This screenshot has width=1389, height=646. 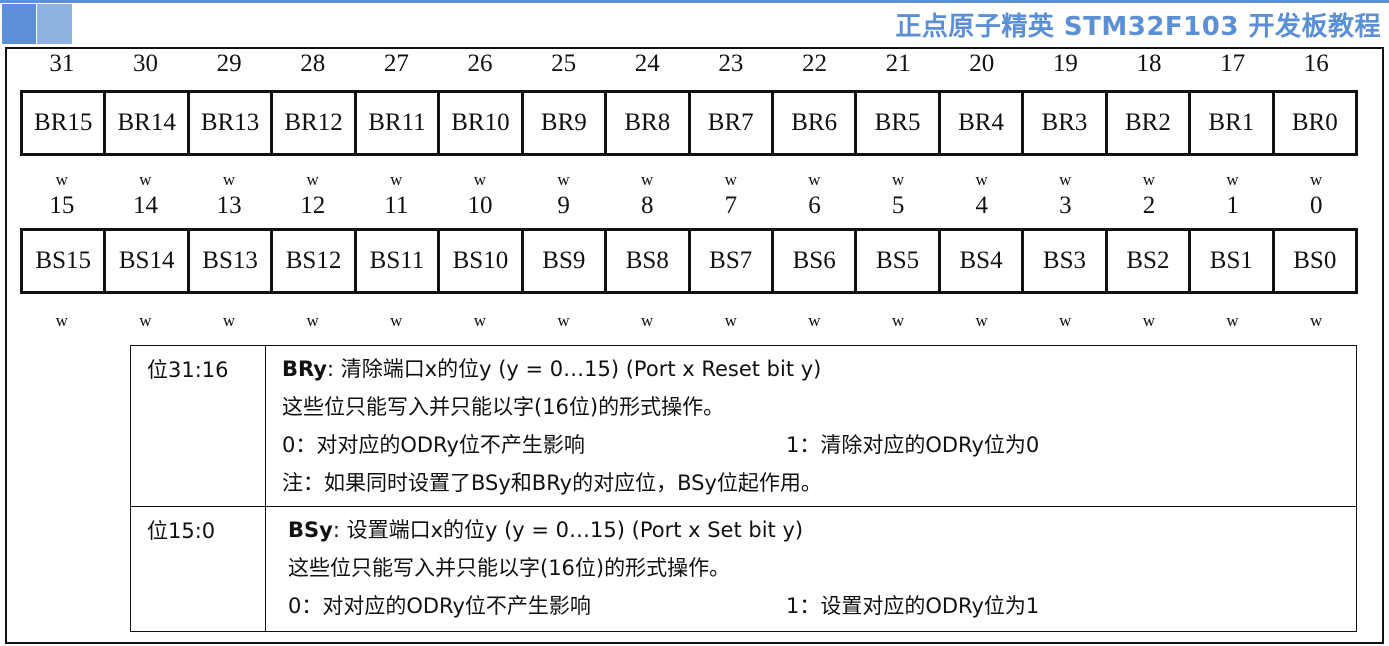 What do you see at coordinates (732, 123) in the screenshot?
I see `register-field: BR7` at bounding box center [732, 123].